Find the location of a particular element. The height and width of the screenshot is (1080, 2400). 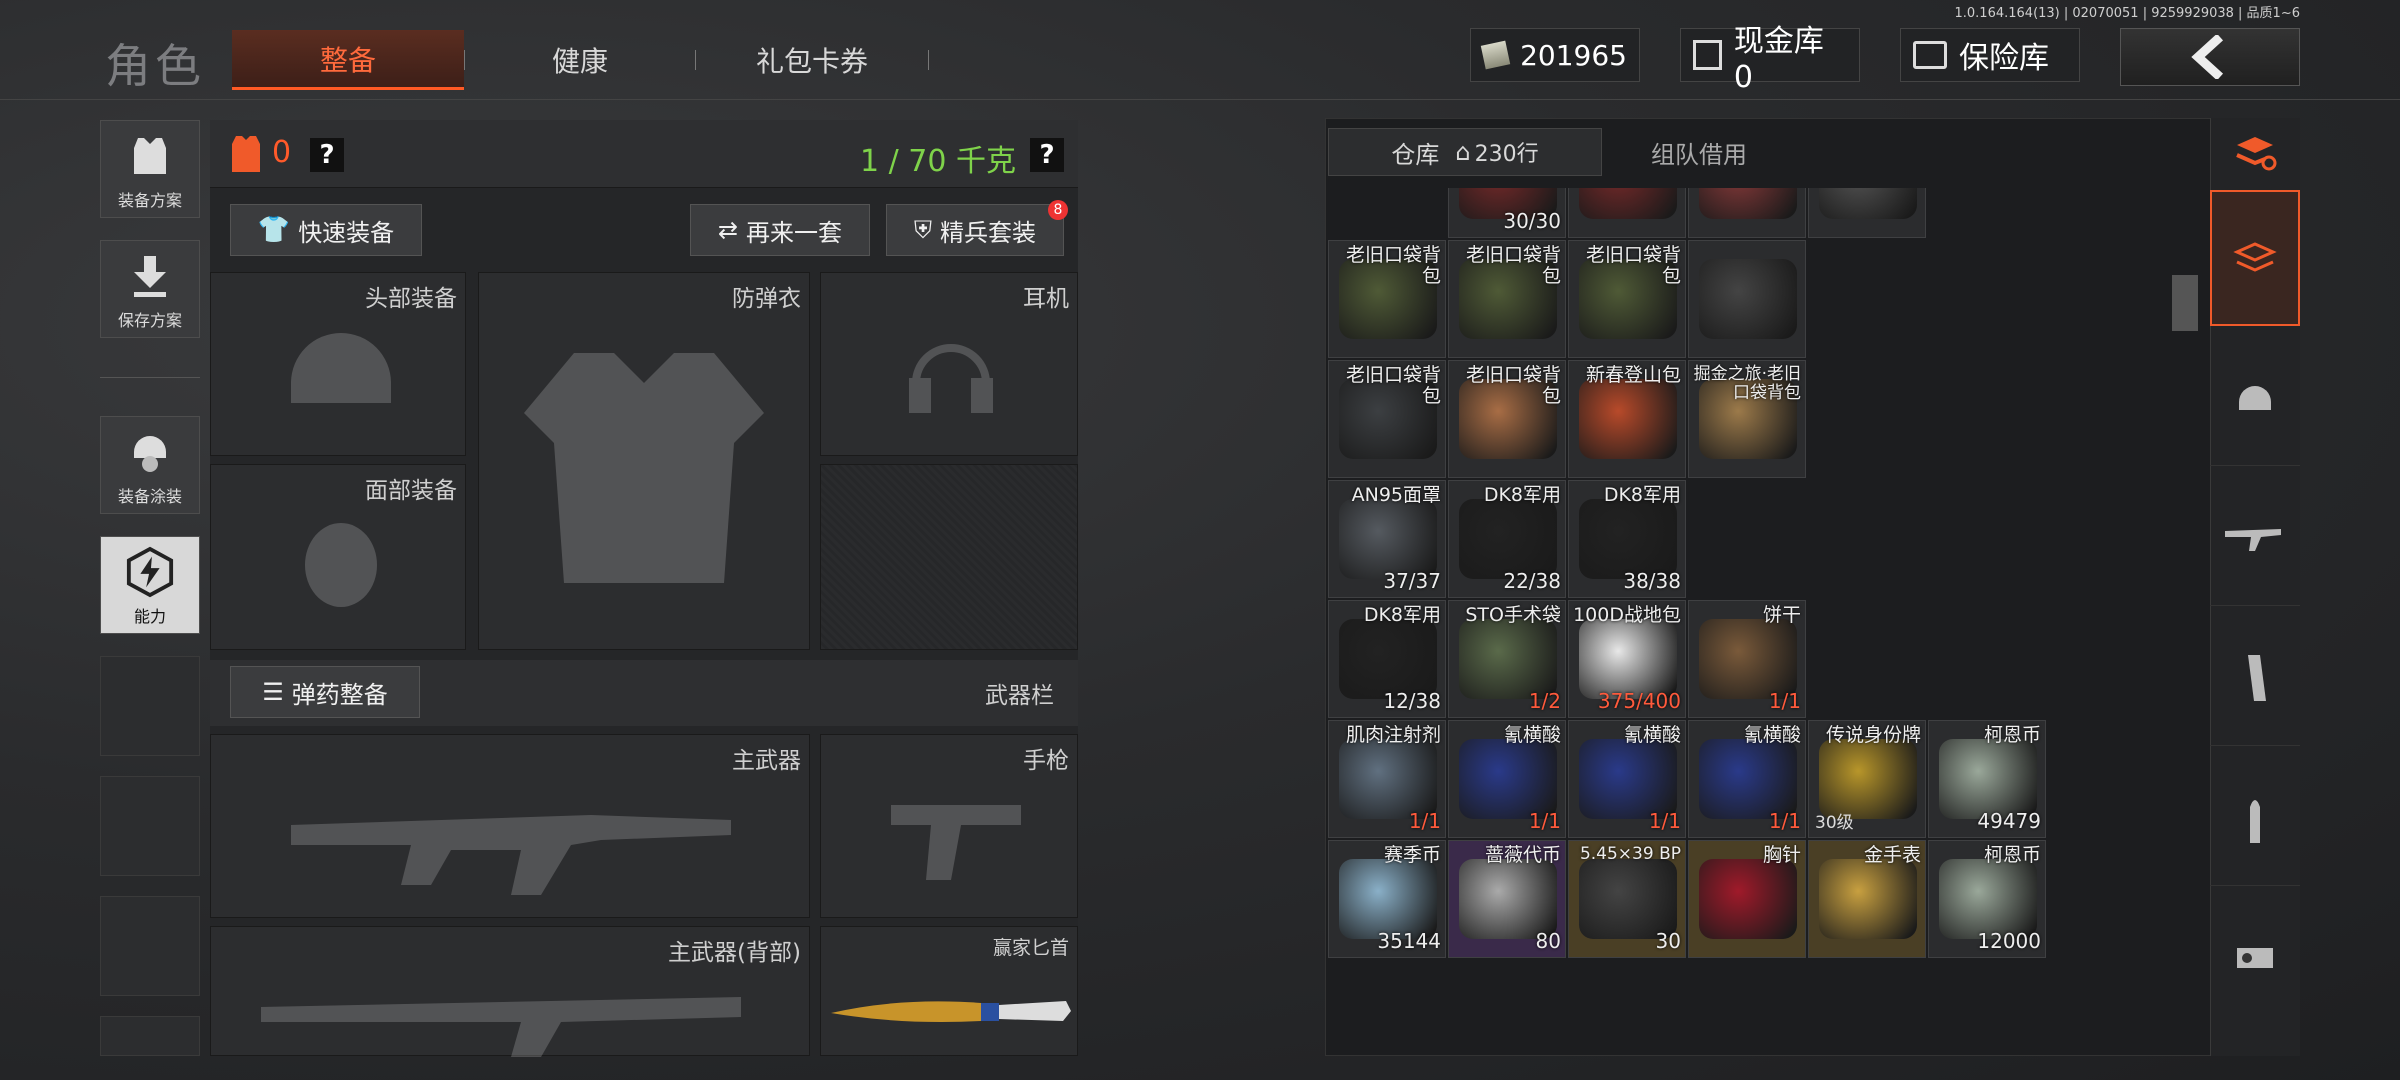

inventory-item: 饼干 1/1 is located at coordinates (1747, 659).